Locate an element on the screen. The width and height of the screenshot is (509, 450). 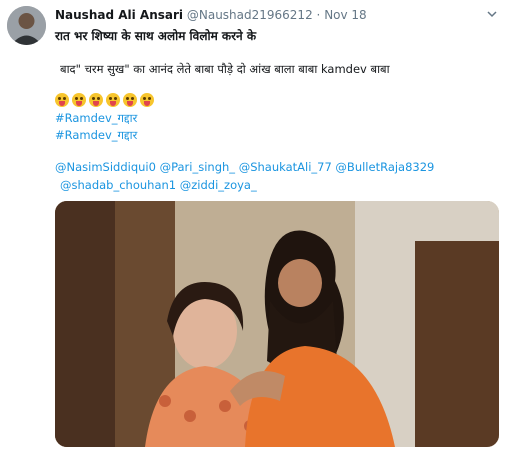
author-handle: @Naushad21966212 is located at coordinates (250, 15).